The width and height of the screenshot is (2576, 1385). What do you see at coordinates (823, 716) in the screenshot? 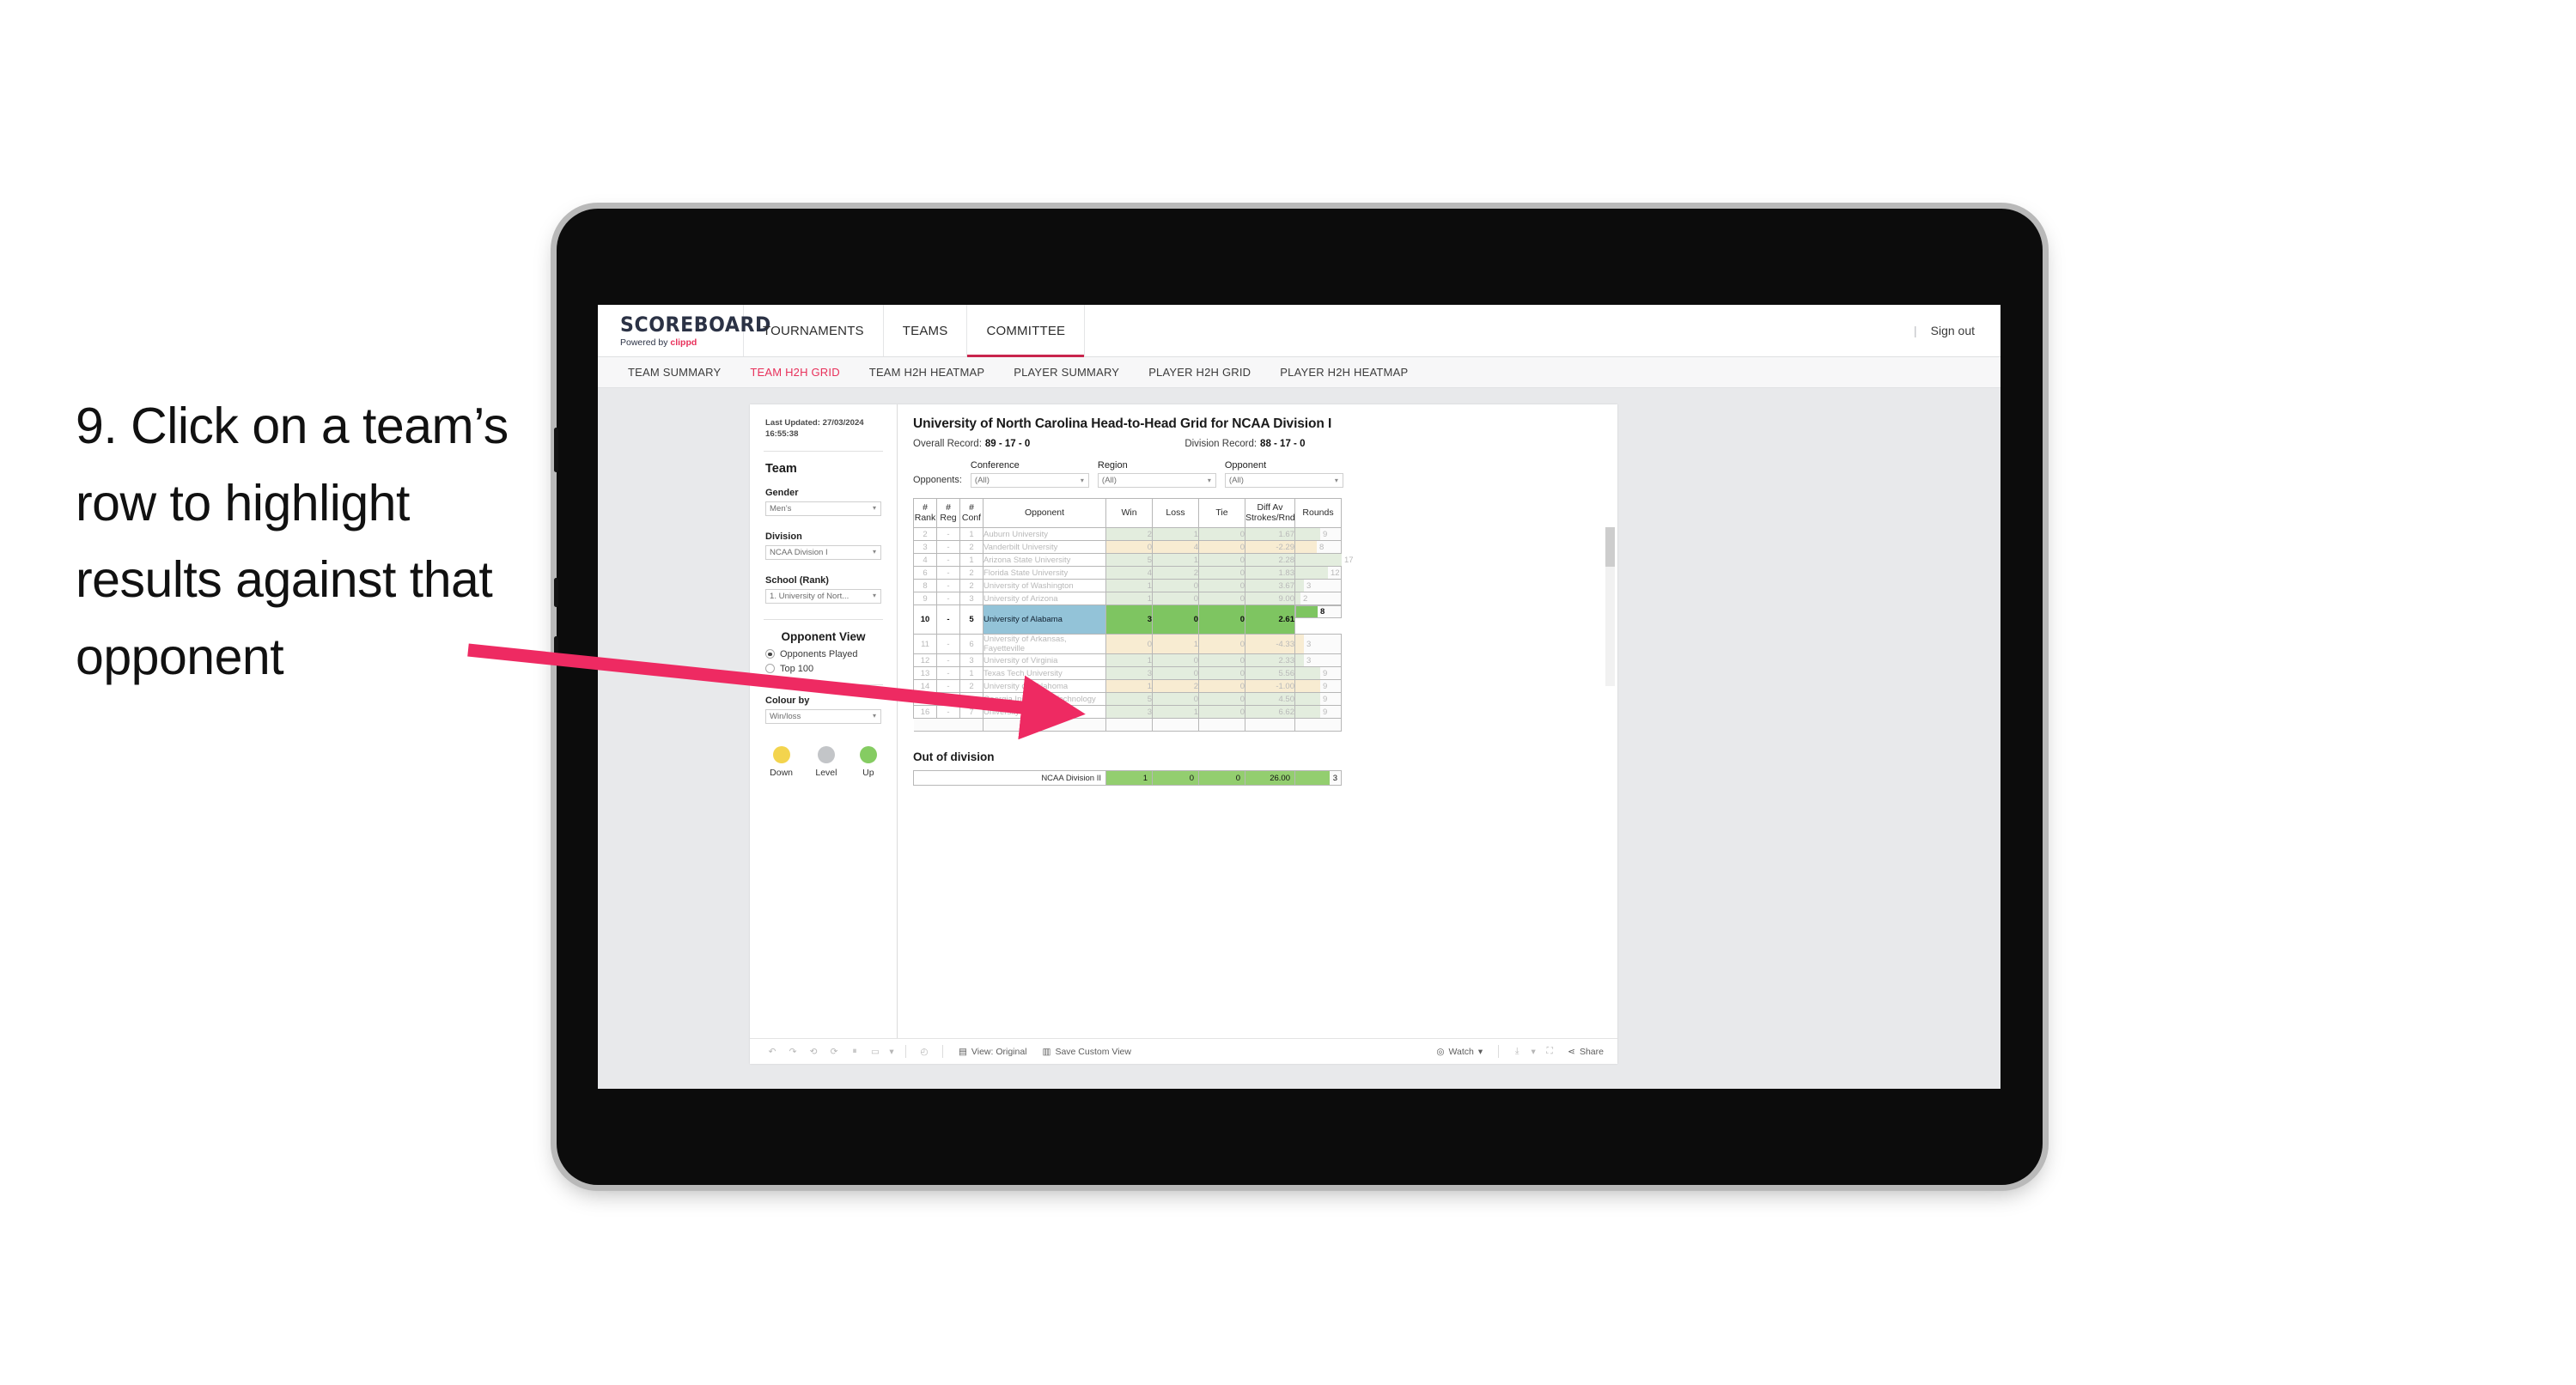
I see `colour-by-select: Win/loss ▾` at bounding box center [823, 716].